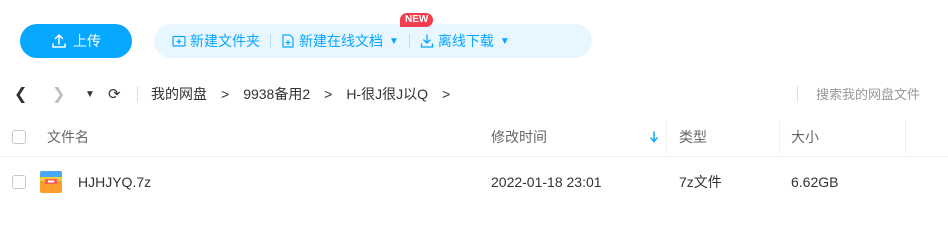  What do you see at coordinates (58, 94) in the screenshot?
I see `forward-icon: ❯` at bounding box center [58, 94].